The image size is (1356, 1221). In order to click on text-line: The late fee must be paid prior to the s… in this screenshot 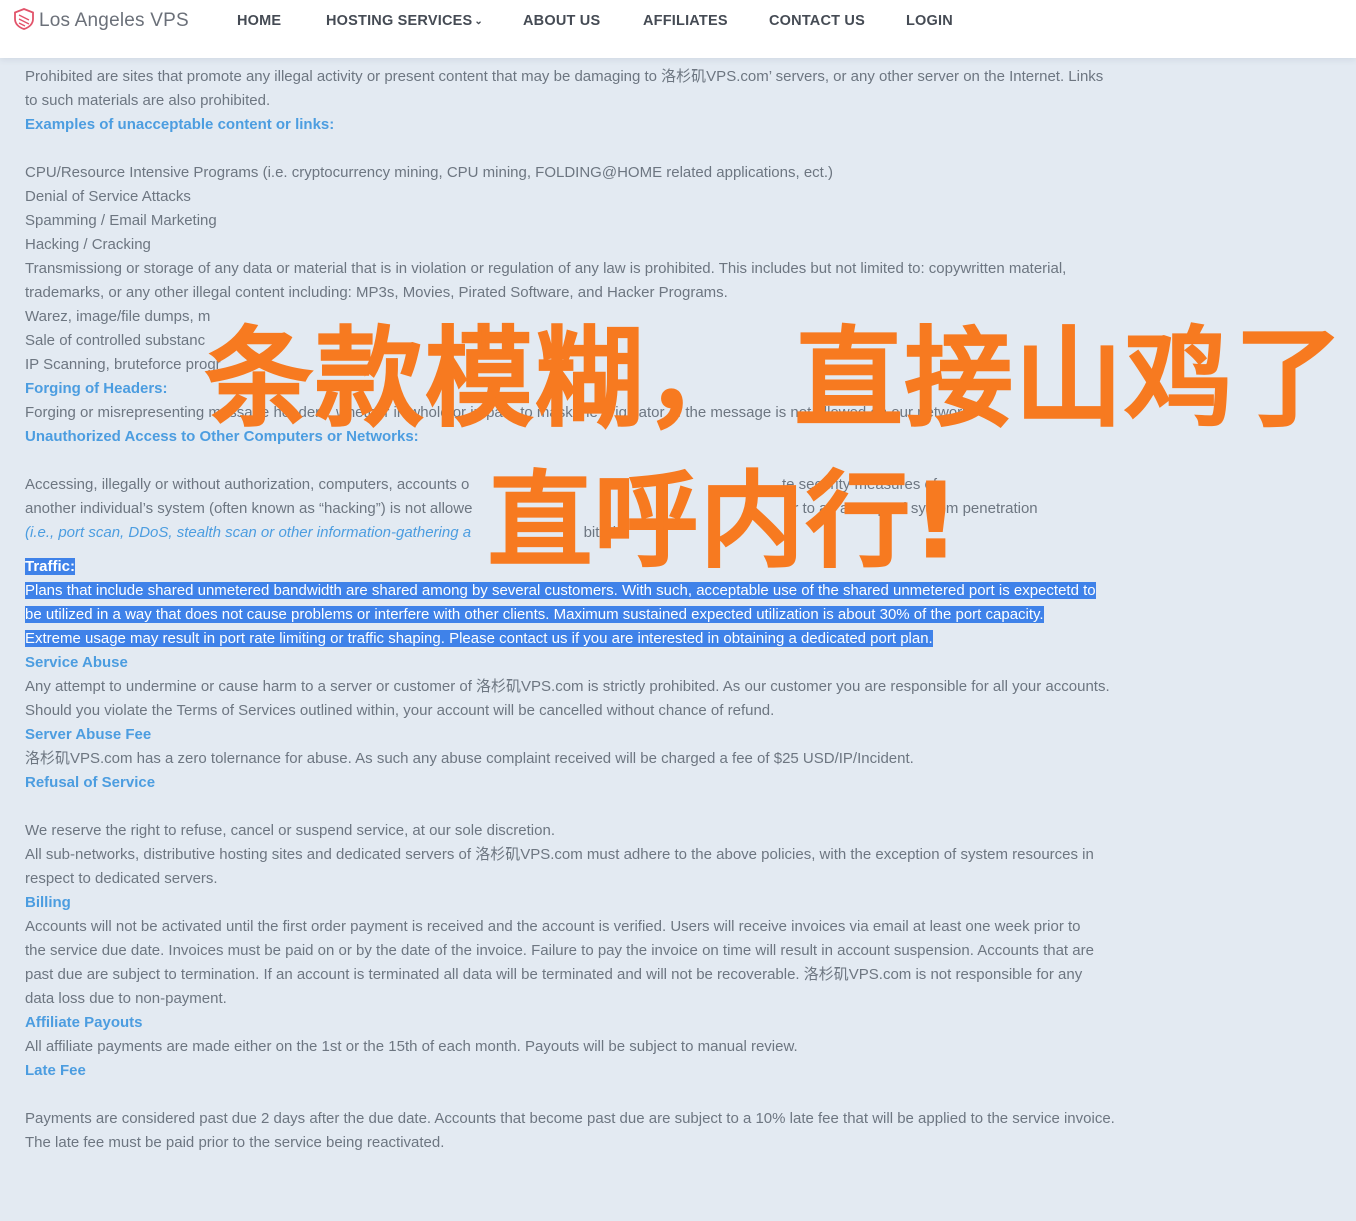, I will do `click(235, 1142)`.